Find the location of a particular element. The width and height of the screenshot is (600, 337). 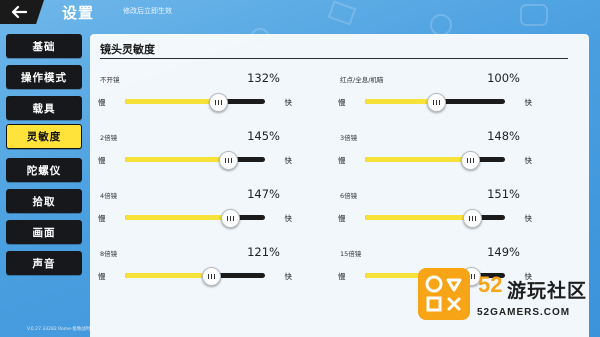

watermark-domain: 52GAMERS.COM is located at coordinates (524, 312).